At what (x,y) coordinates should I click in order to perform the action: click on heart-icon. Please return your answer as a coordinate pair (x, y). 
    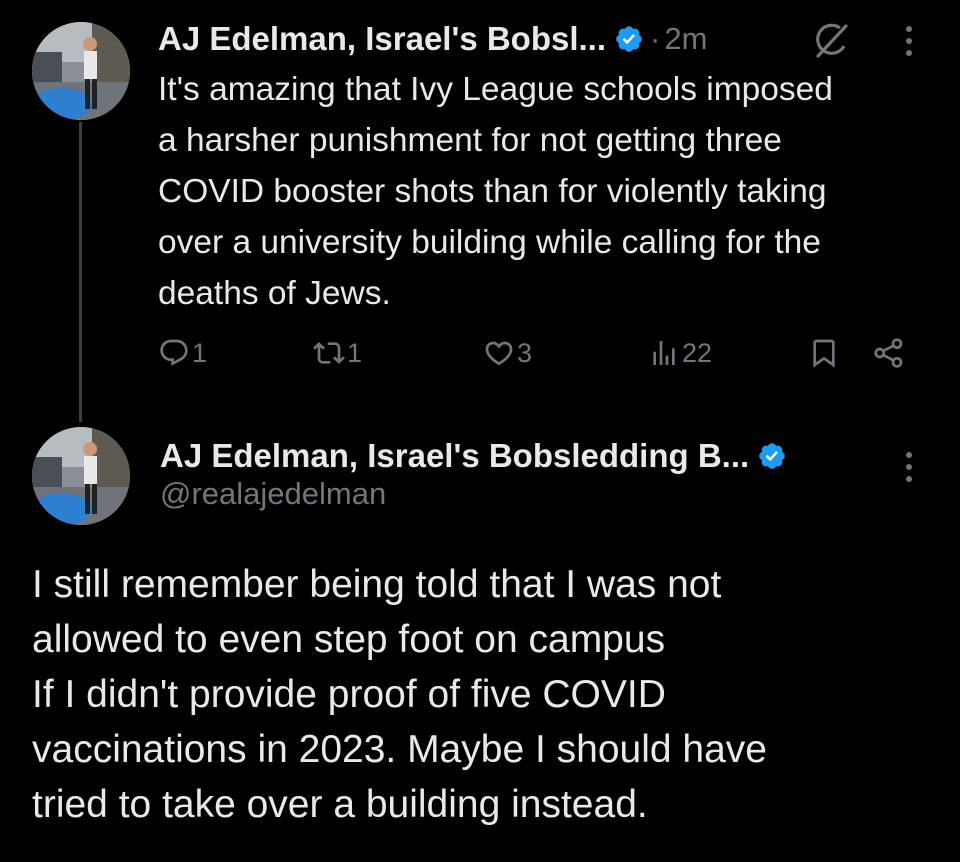
    Looking at the image, I should click on (499, 353).